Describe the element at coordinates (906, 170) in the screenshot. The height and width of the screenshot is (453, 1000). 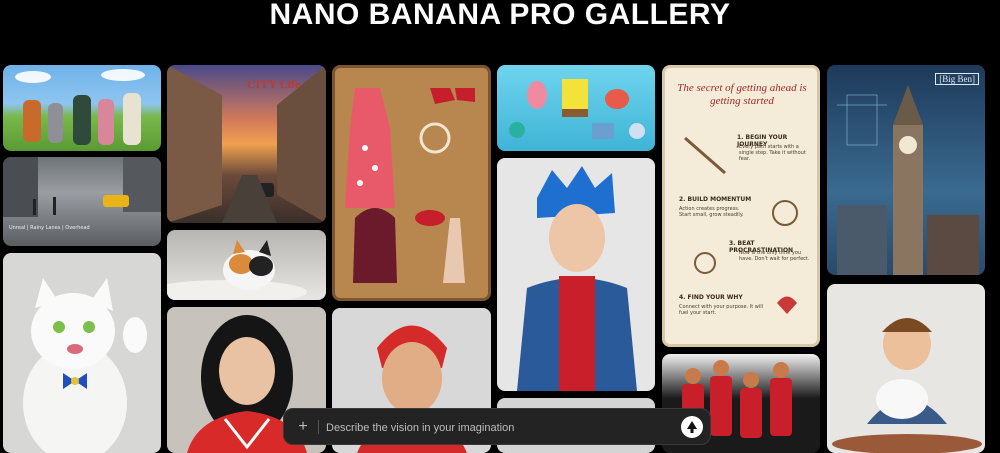
I see `gallery-tile-big-ben-blueprint: [Big Ben]` at that location.